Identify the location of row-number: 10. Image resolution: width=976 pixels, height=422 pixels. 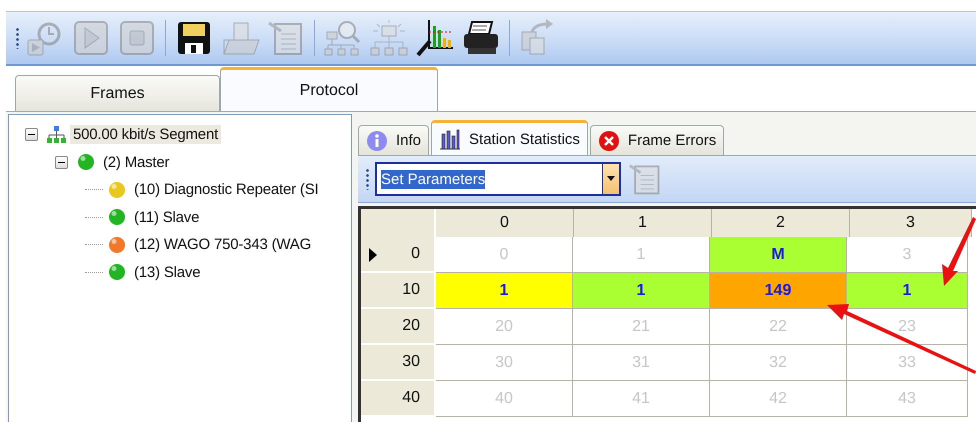
(411, 290).